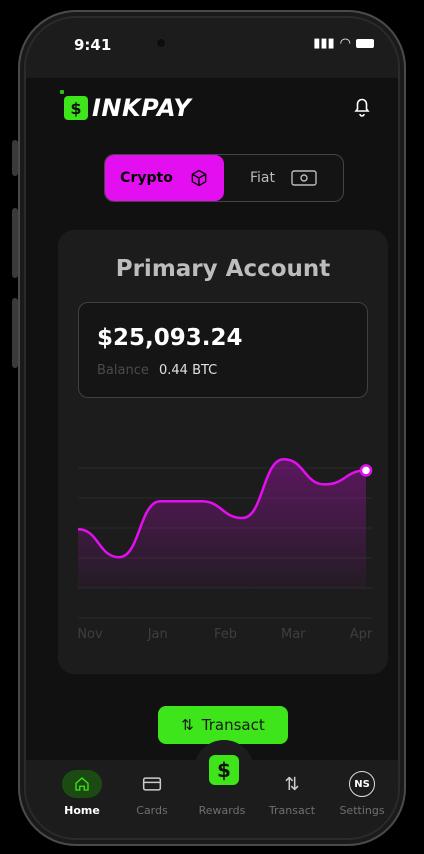 Image resolution: width=424 pixels, height=854 pixels. I want to click on nav-cards-label: Cards, so click(152, 810).